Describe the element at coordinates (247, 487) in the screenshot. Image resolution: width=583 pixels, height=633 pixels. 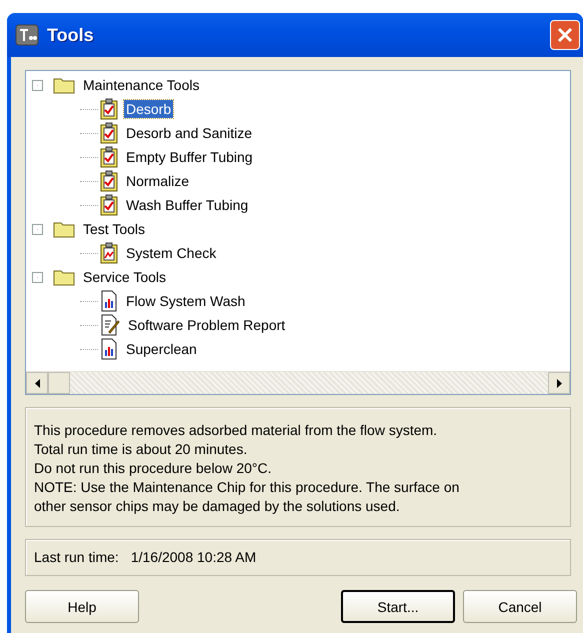
I see `description-text: NOTE: Use the Maintenance Chip for this procedure. The surface on` at that location.